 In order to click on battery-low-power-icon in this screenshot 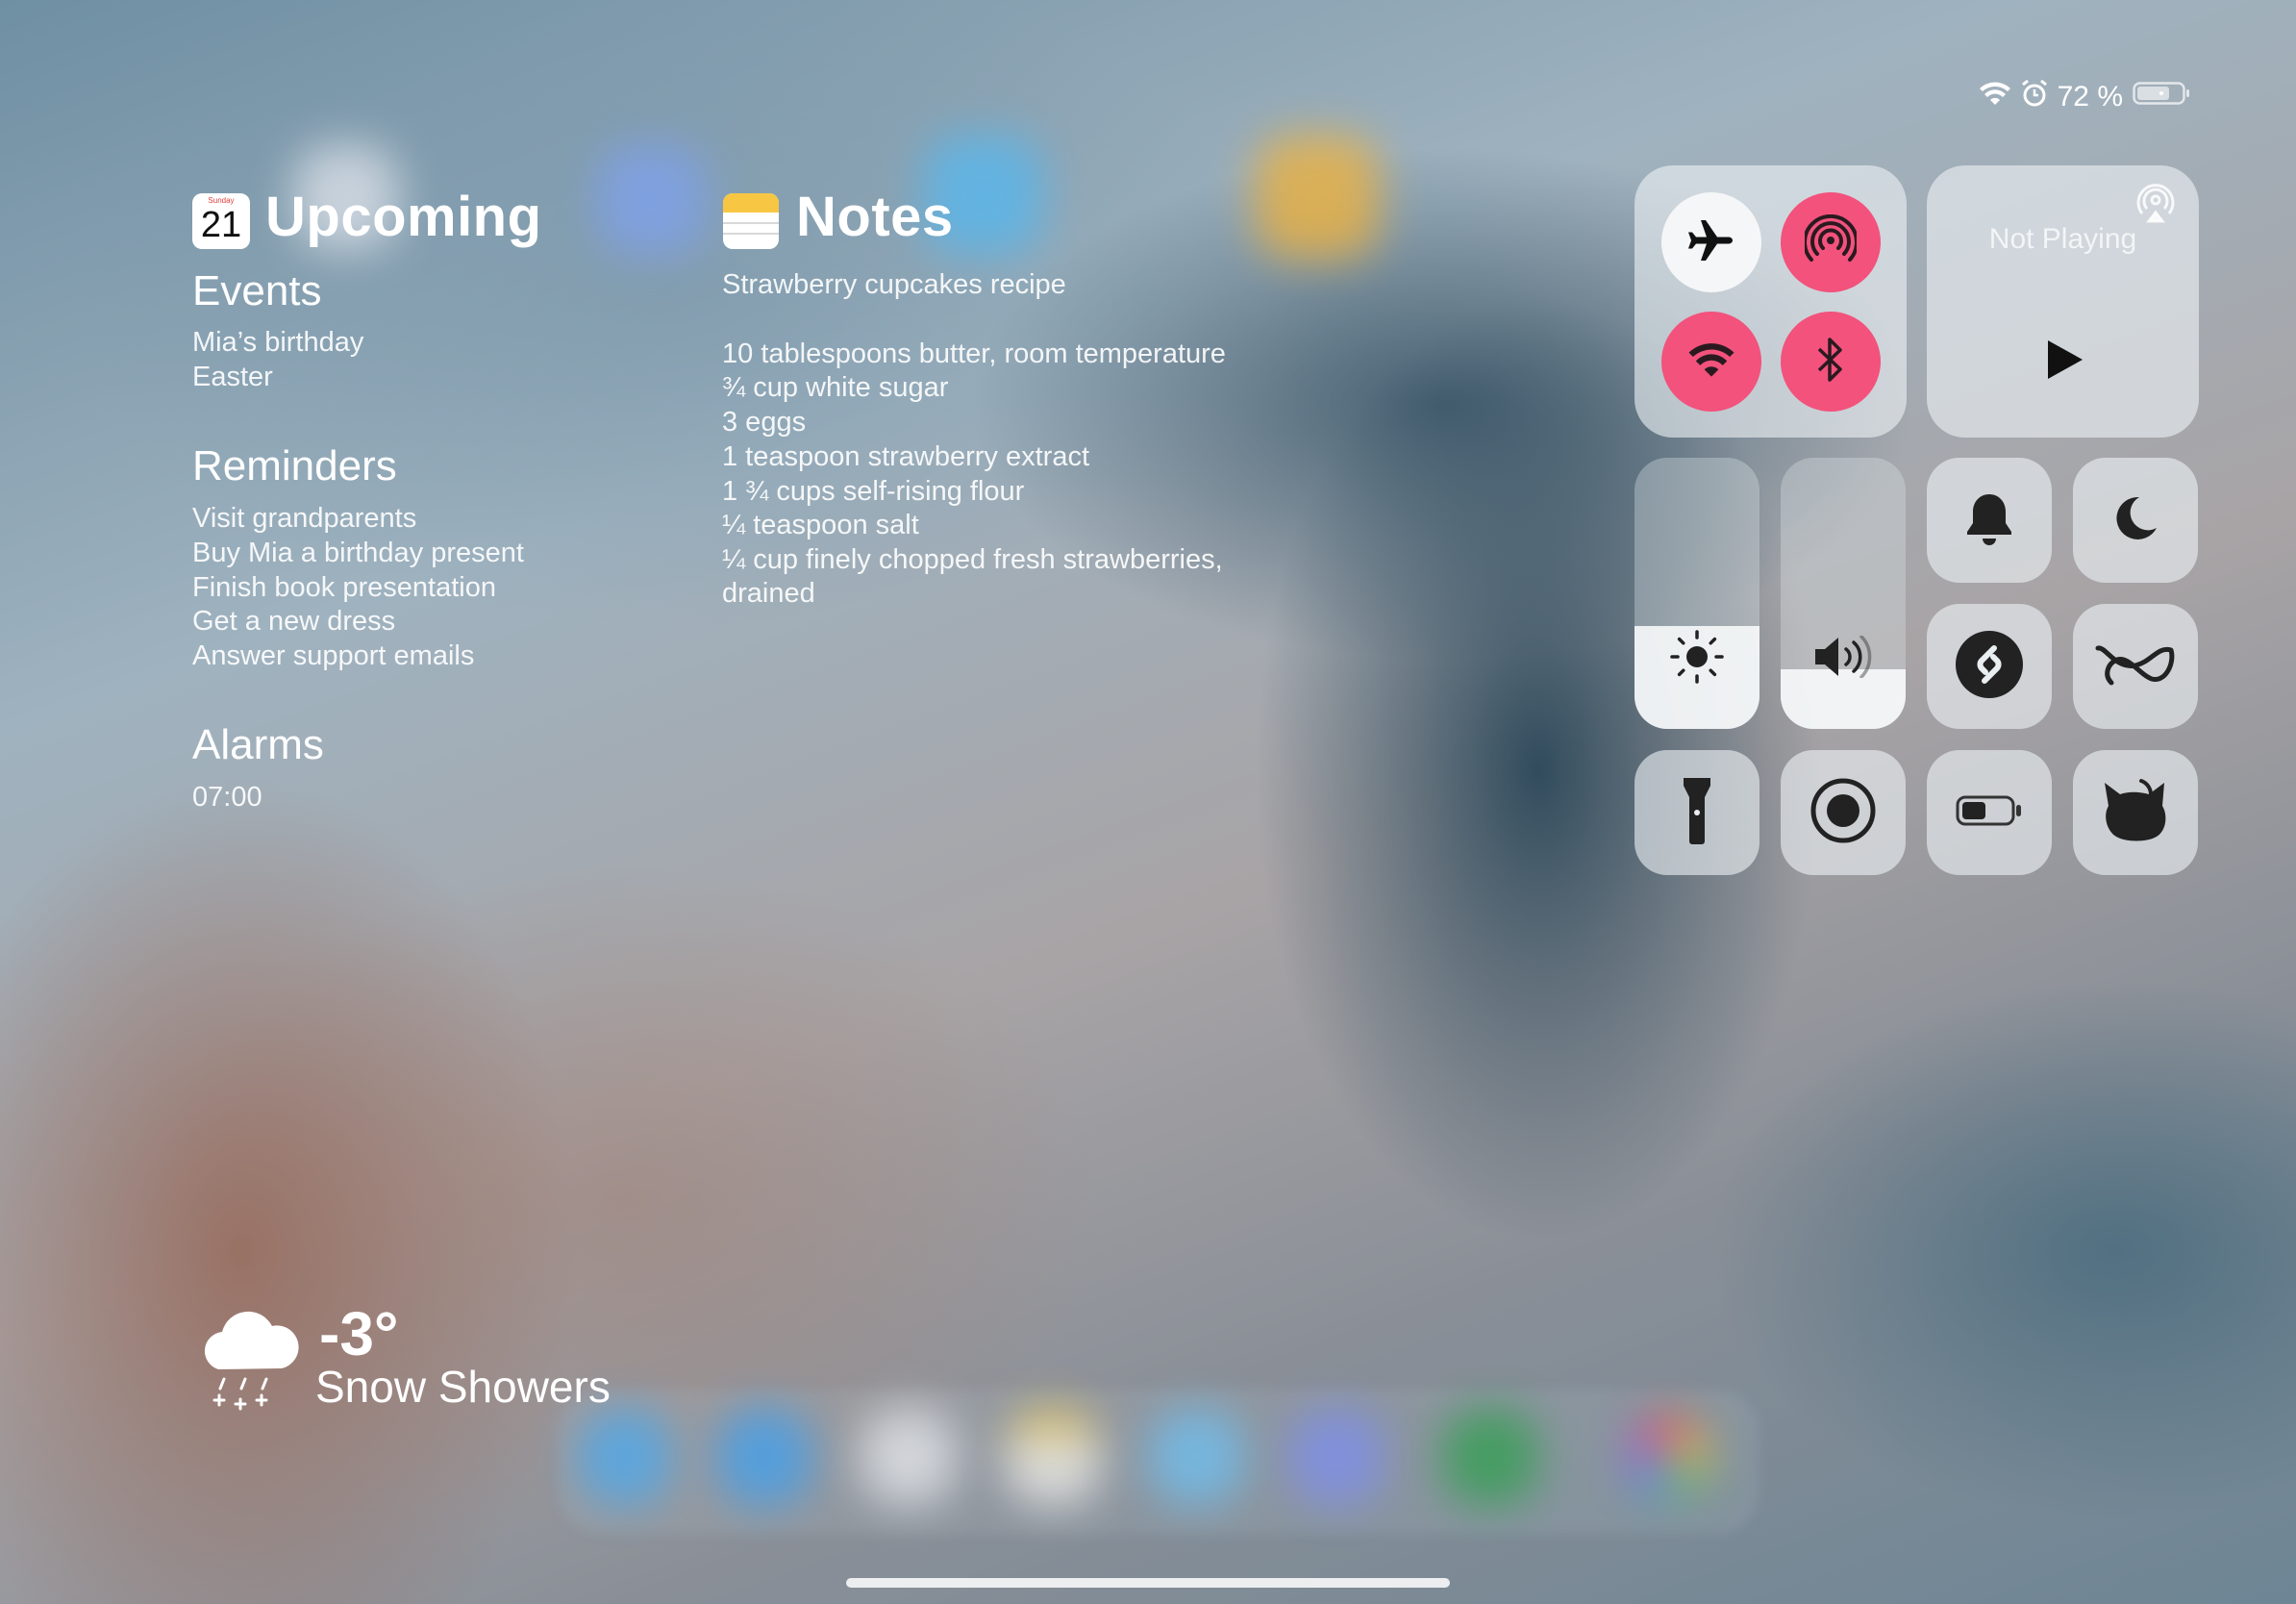, I will do `click(1990, 812)`.